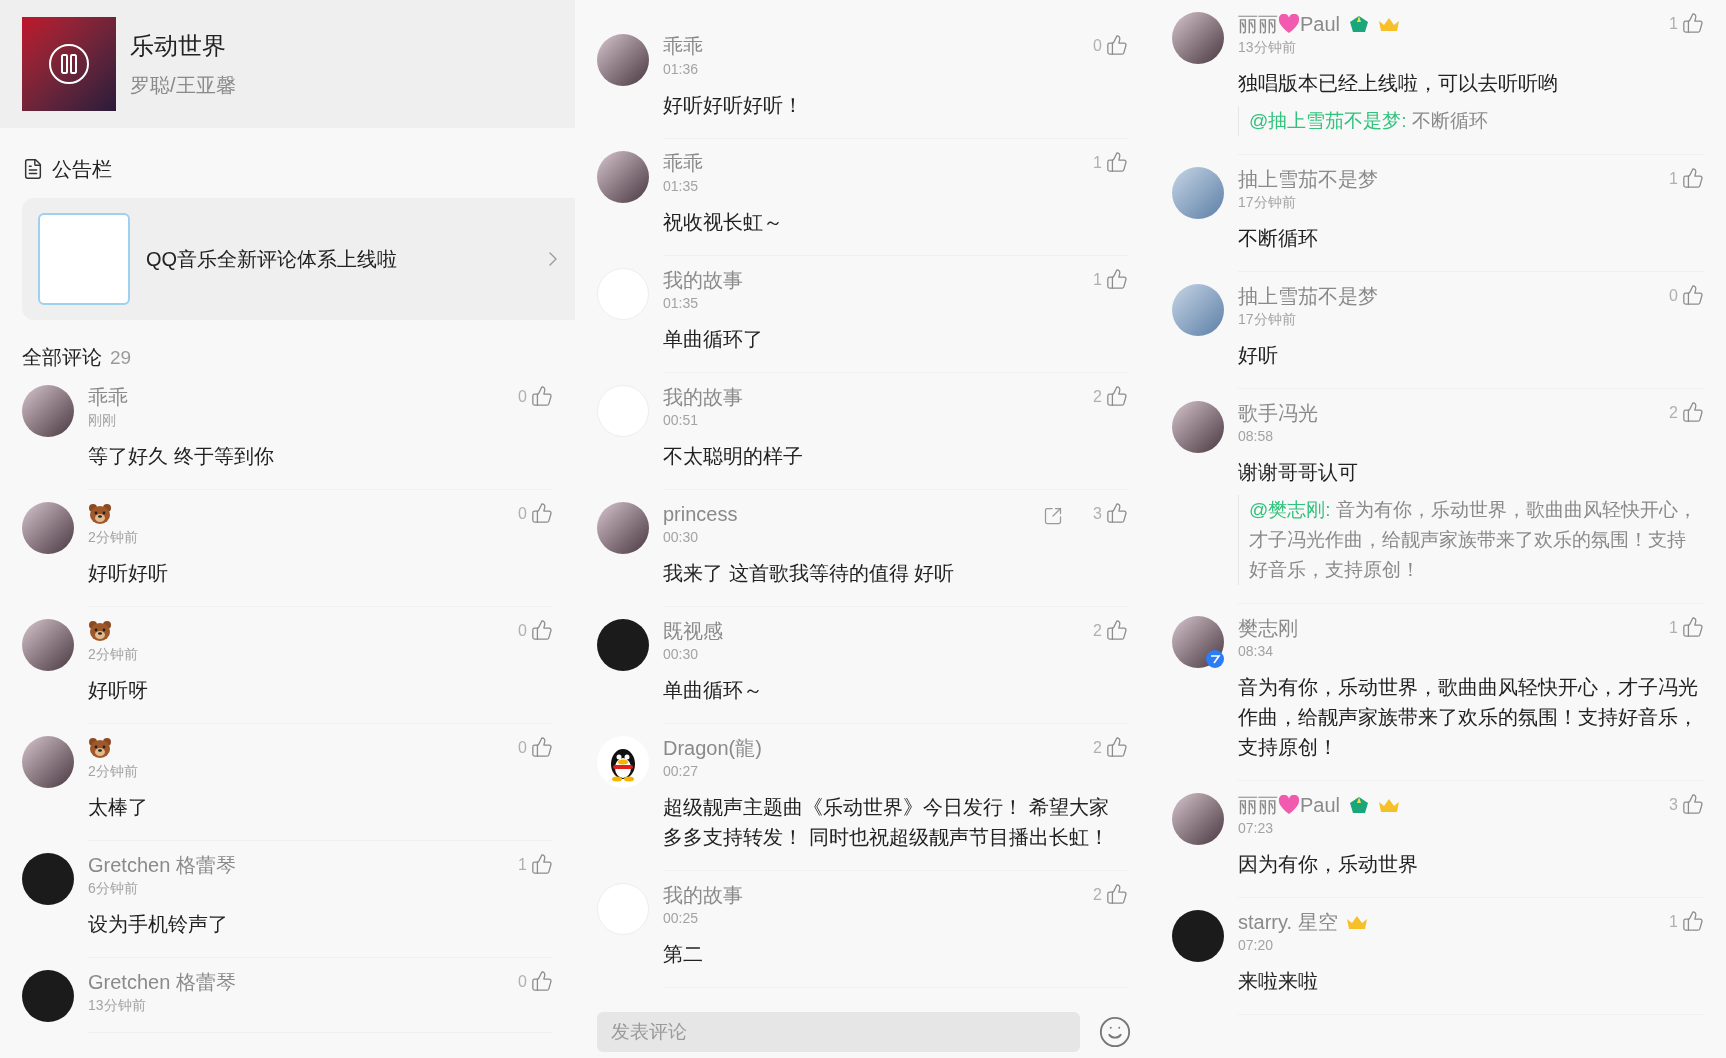 This screenshot has width=1726, height=1058. Describe the element at coordinates (1256, 945) in the screenshot. I see `comment-time: 07:20` at that location.